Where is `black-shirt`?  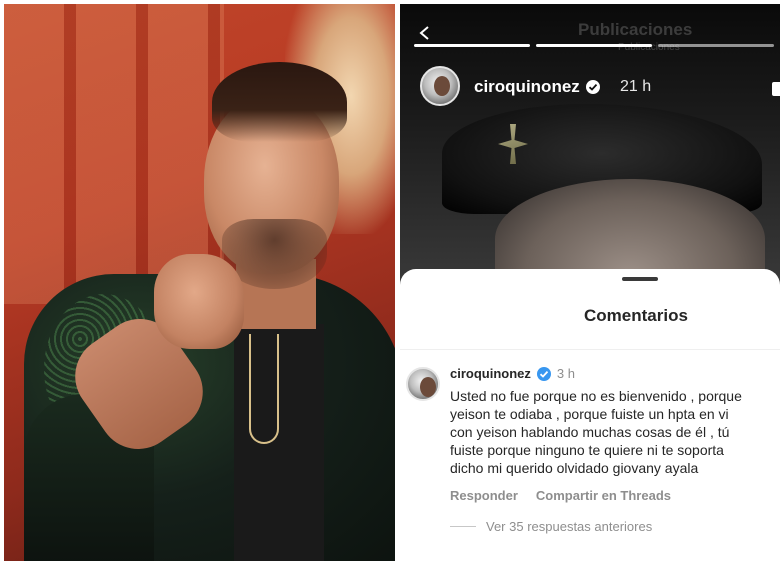
black-shirt is located at coordinates (279, 442).